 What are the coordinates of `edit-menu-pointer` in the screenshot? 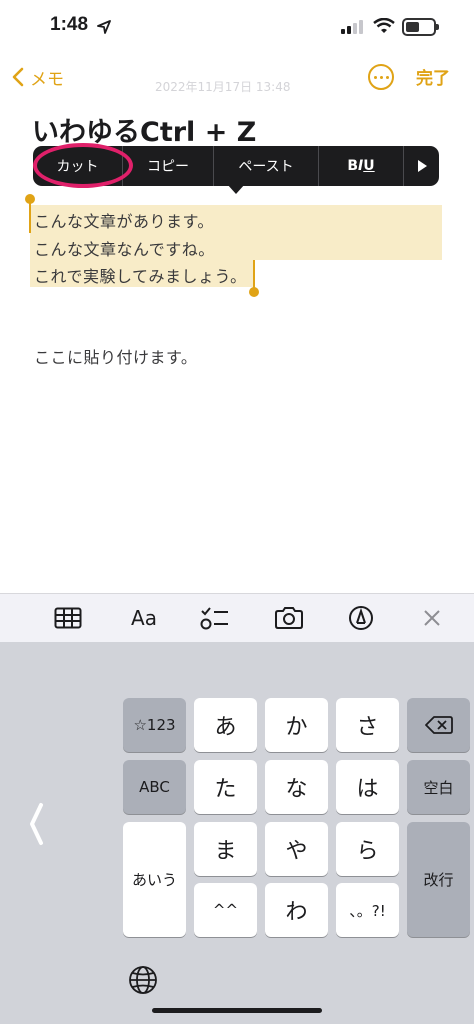 It's located at (236, 189).